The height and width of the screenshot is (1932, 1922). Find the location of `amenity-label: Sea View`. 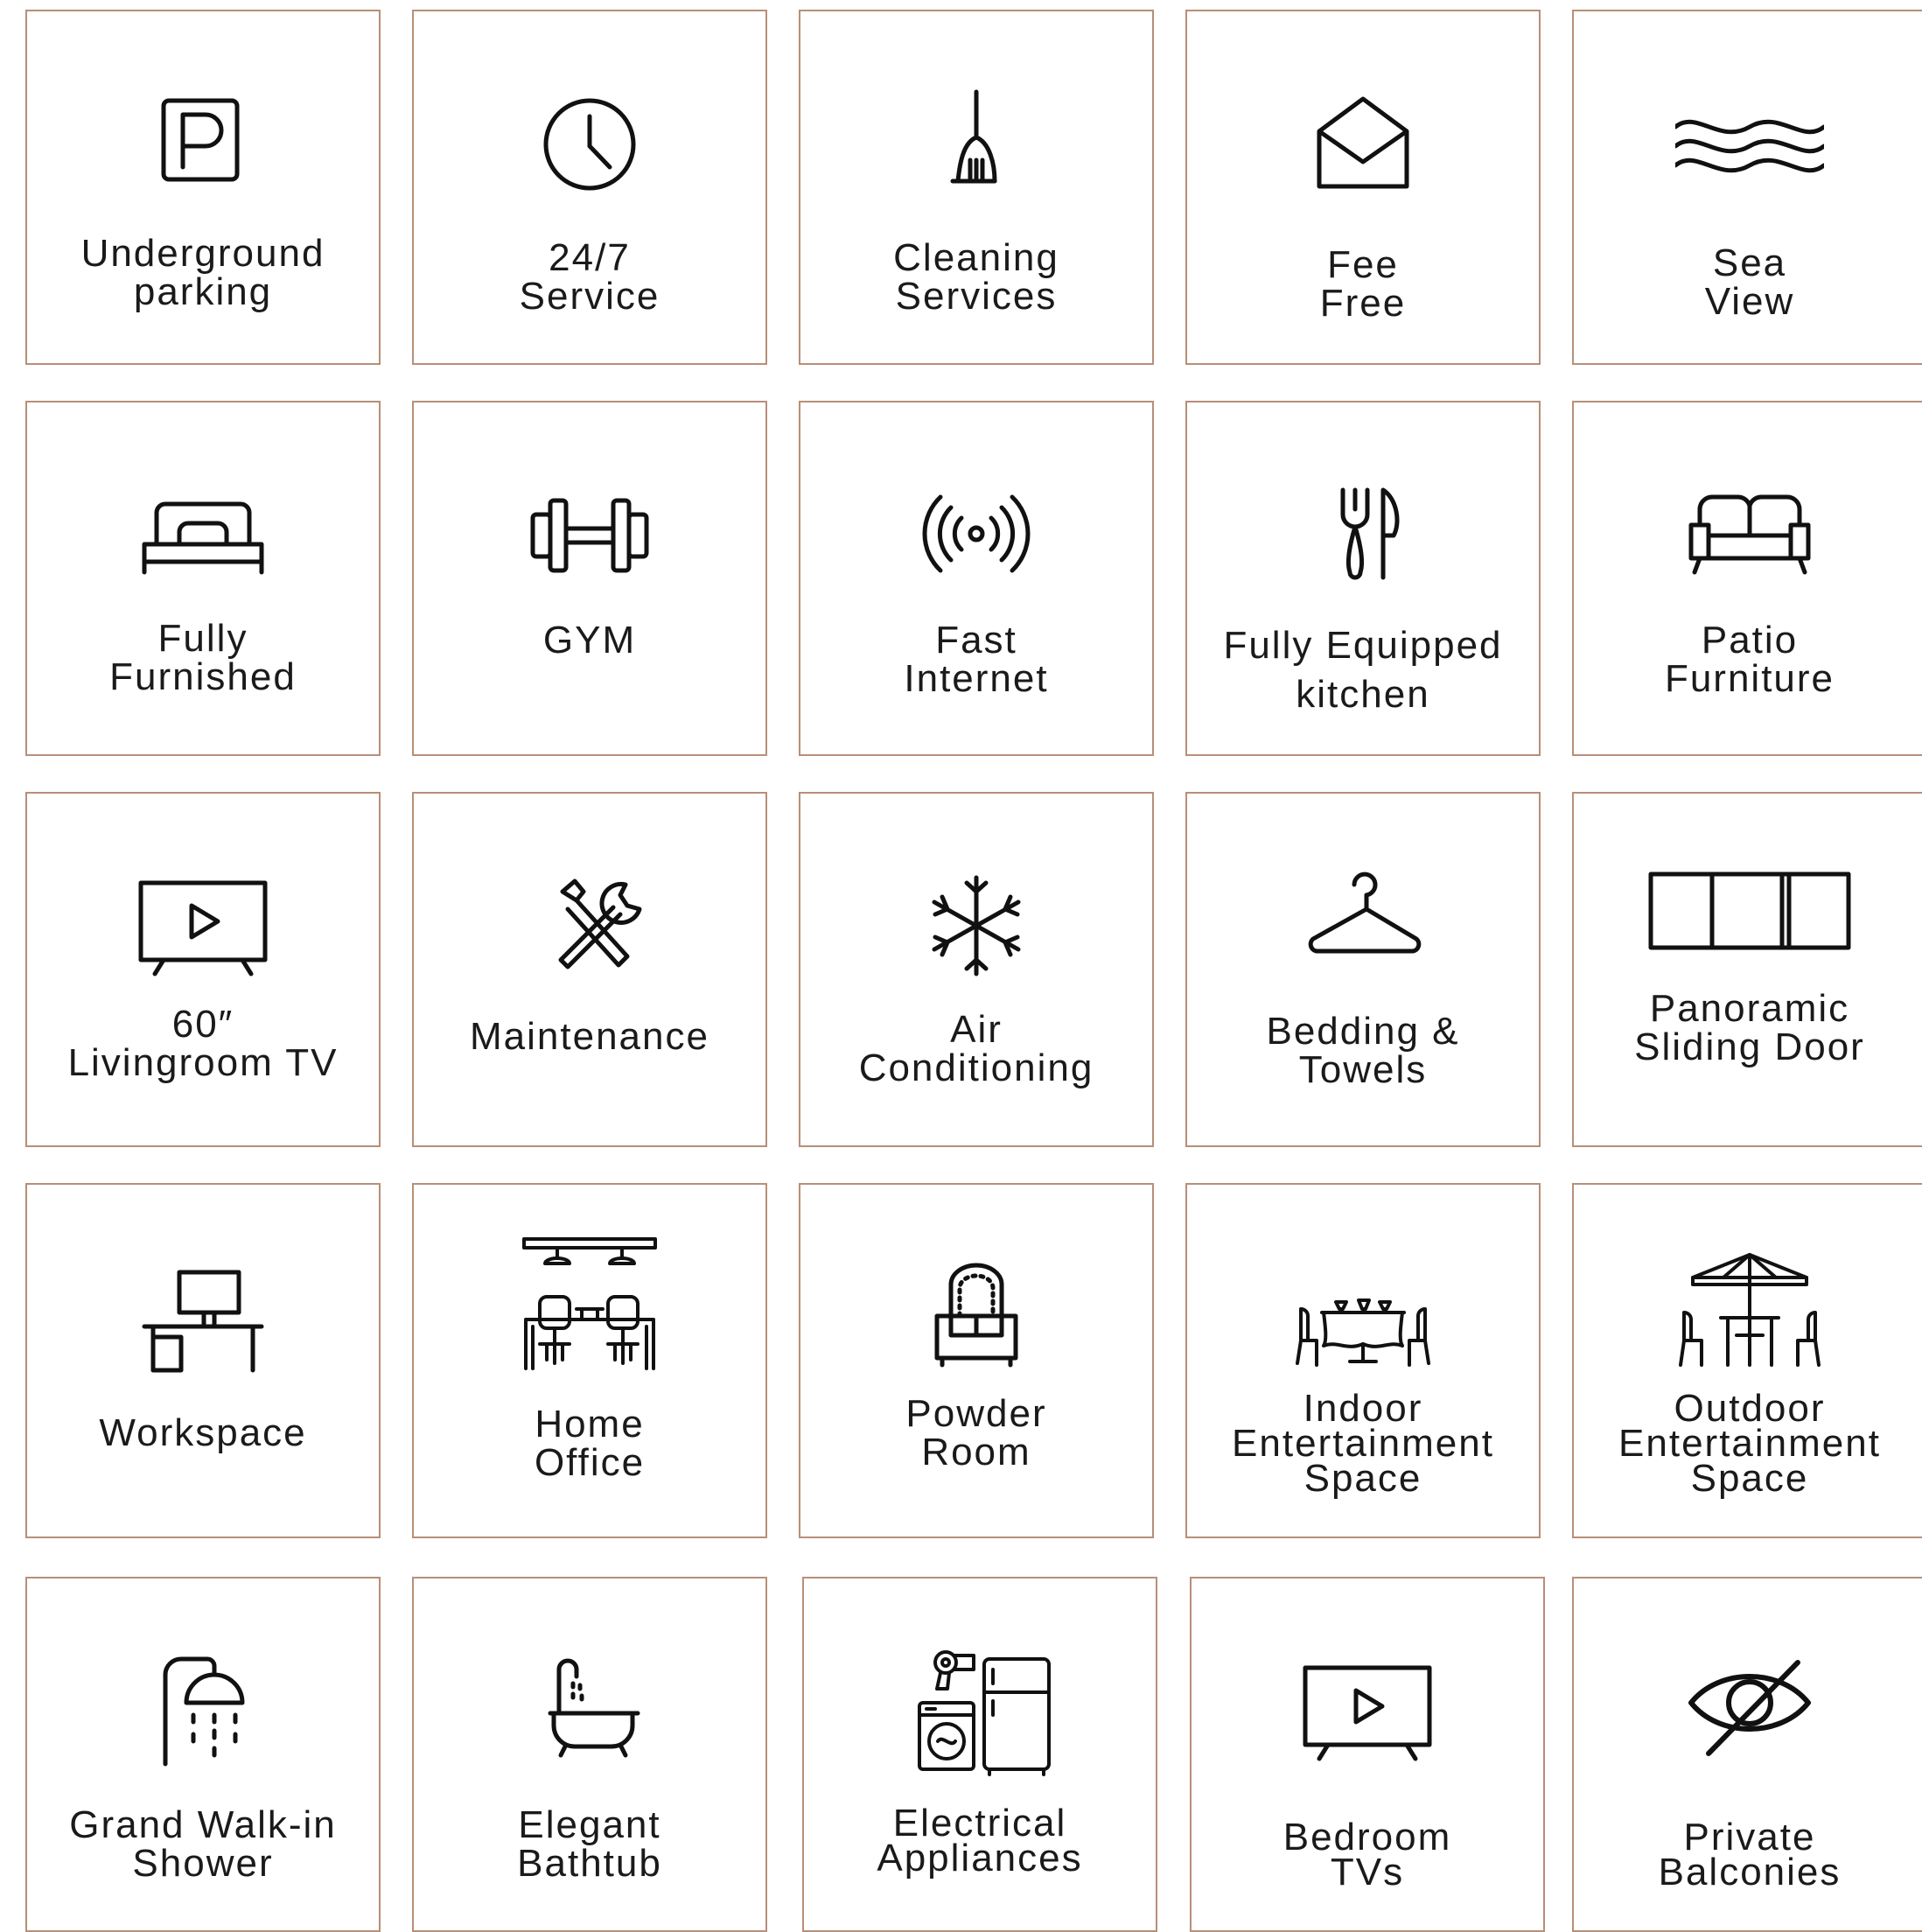

amenity-label: Sea View is located at coordinates (1749, 282).